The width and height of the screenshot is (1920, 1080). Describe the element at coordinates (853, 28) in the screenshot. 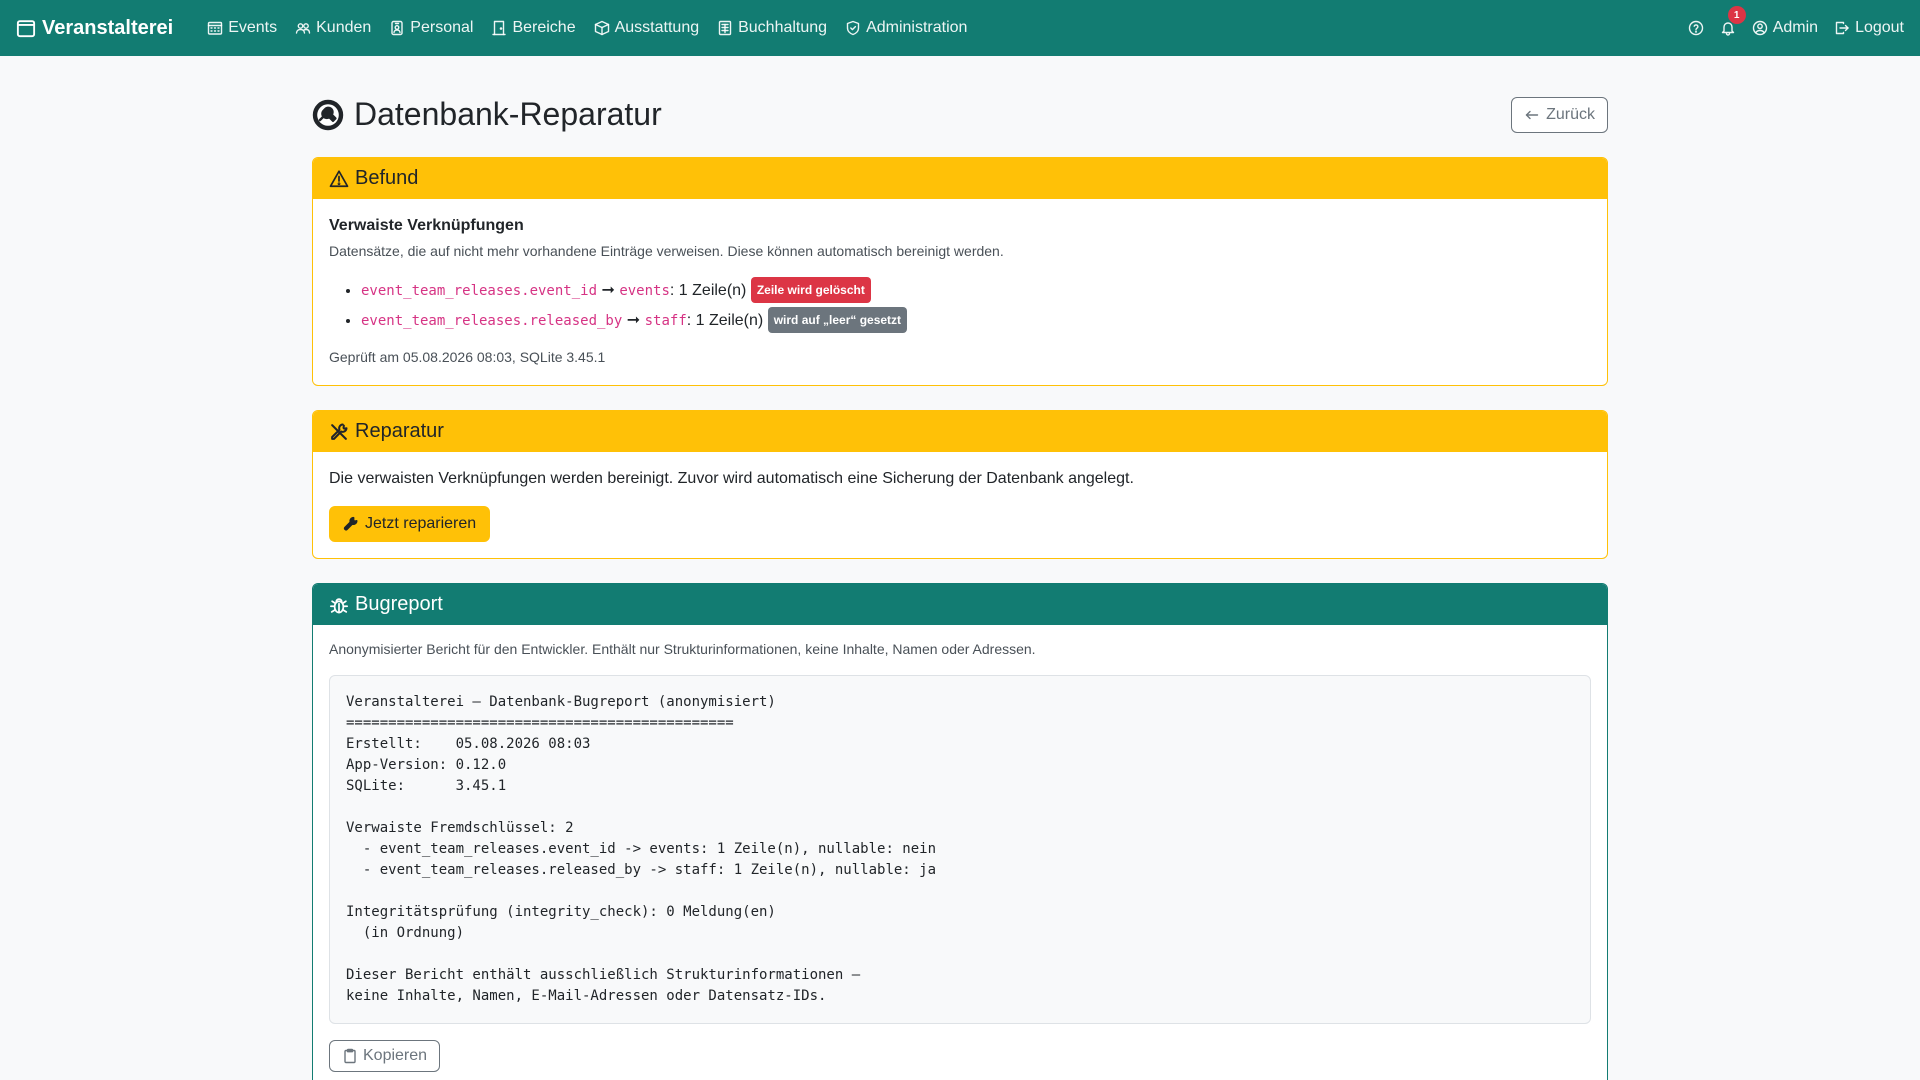

I see `shield-icon` at that location.